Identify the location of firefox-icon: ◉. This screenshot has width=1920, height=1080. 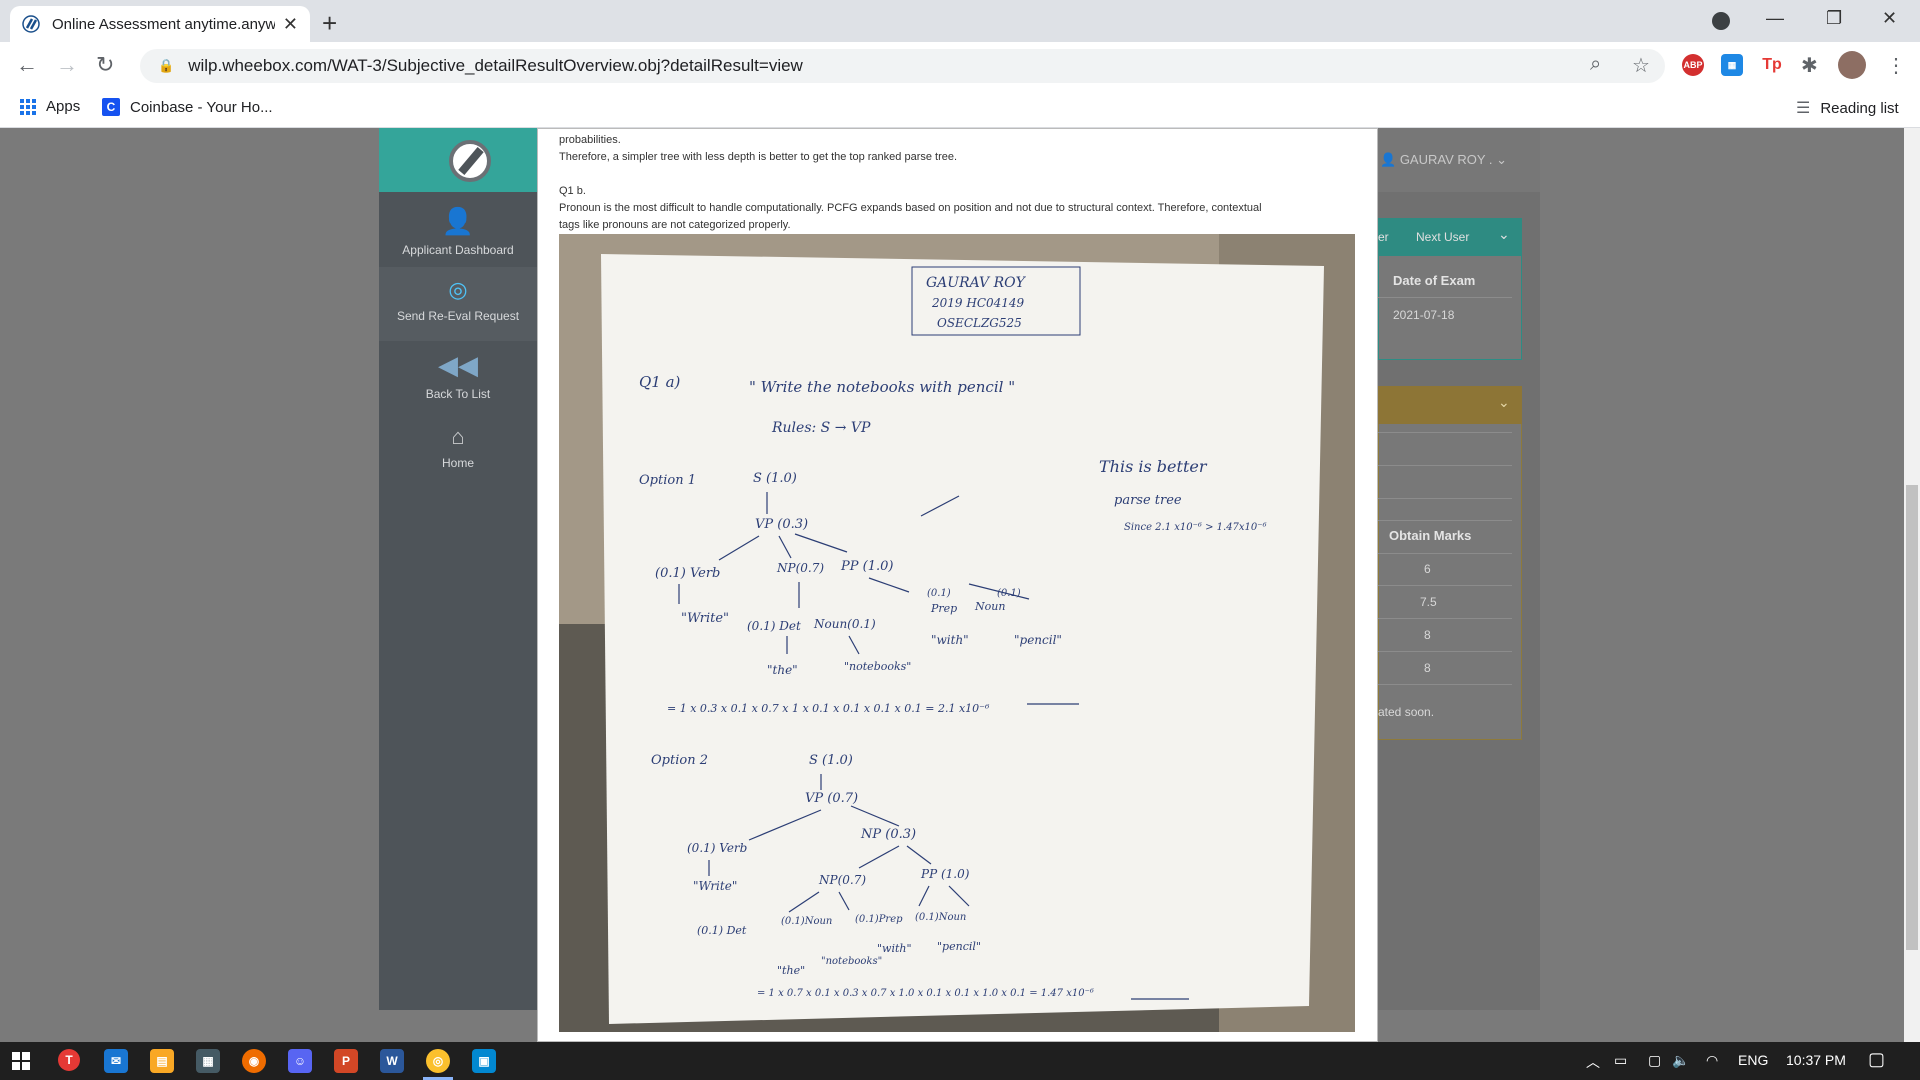
(254, 1061).